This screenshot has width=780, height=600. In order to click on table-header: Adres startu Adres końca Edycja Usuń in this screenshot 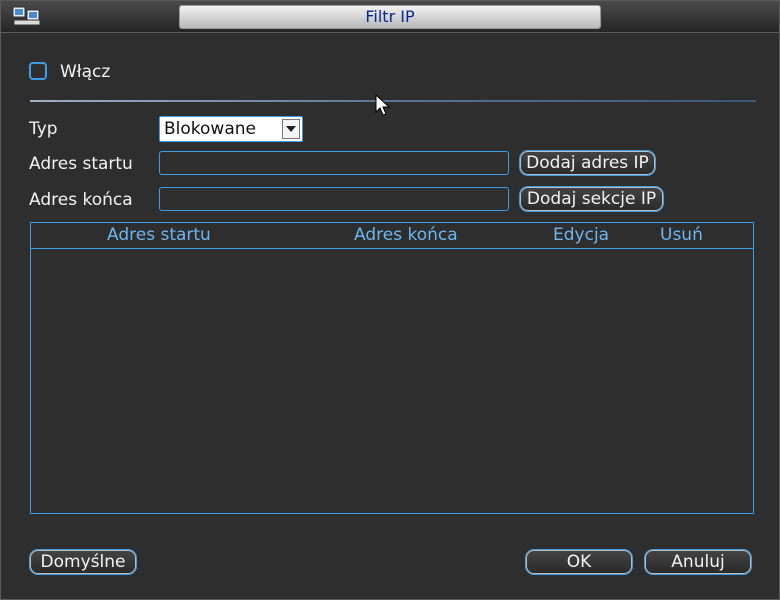, I will do `click(392, 236)`.